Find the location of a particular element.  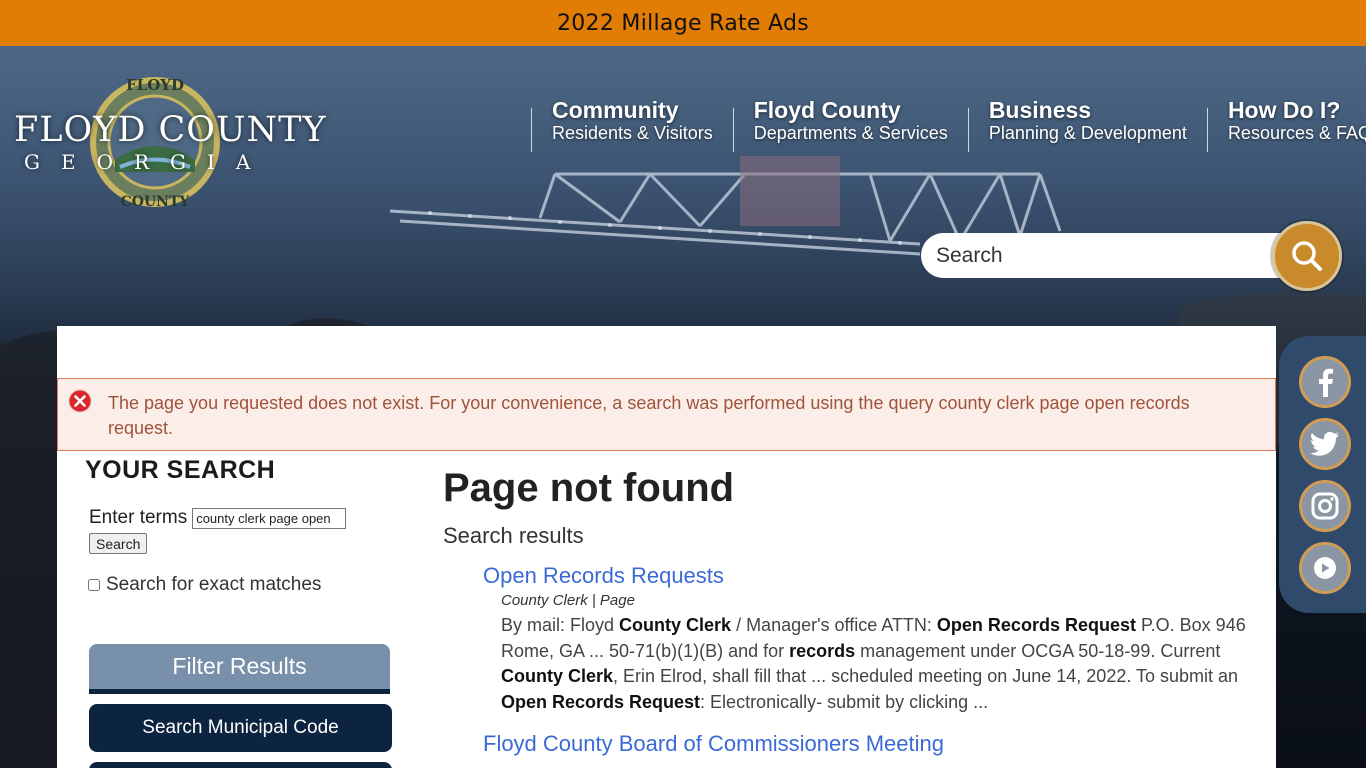

exact-match-label: Search for exact matches is located at coordinates (214, 584).